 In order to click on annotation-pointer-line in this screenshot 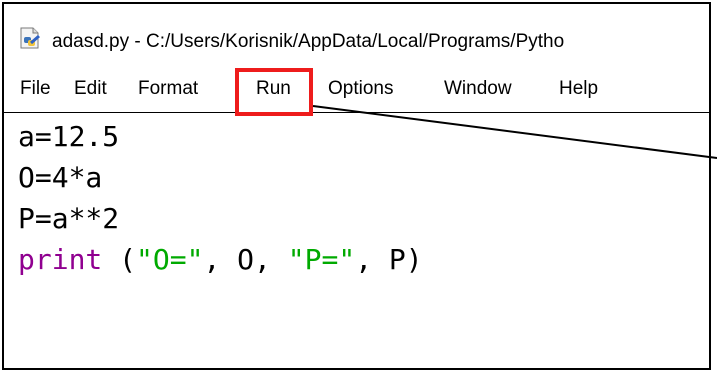, I will do `click(514, 132)`.